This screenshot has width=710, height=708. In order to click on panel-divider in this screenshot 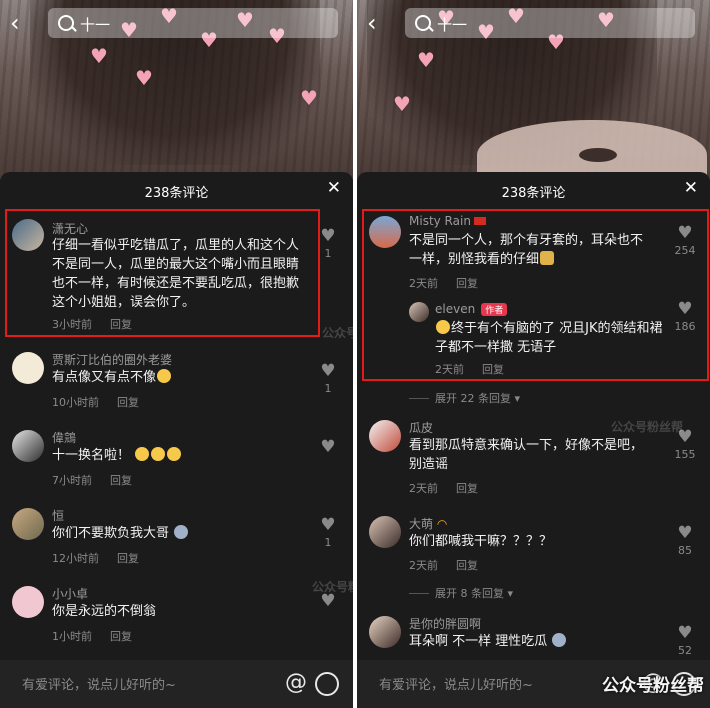, I will do `click(355, 354)`.